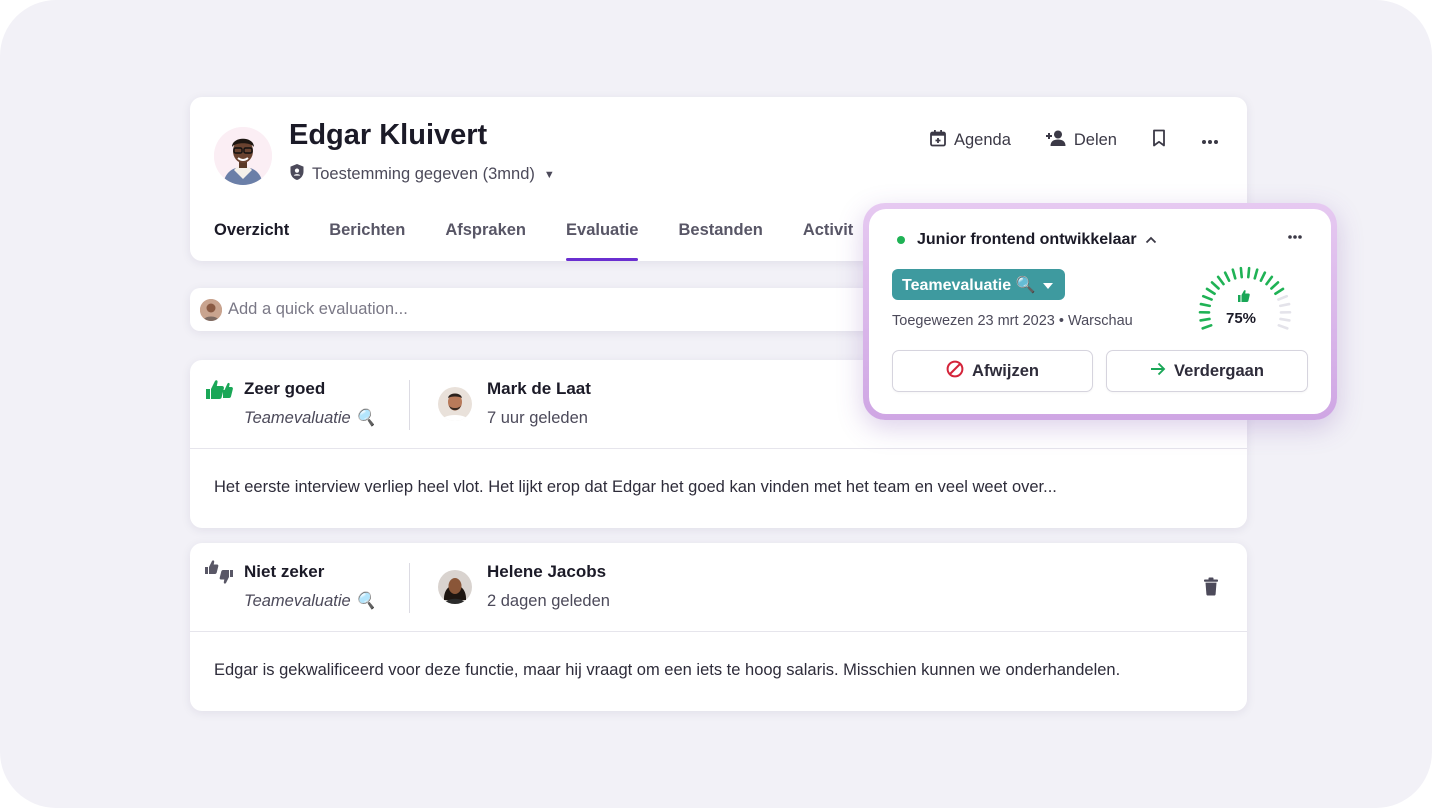 Image resolution: width=1432 pixels, height=808 pixels. Describe the element at coordinates (549, 174) in the screenshot. I see `caret-down-icon: ▼` at that location.